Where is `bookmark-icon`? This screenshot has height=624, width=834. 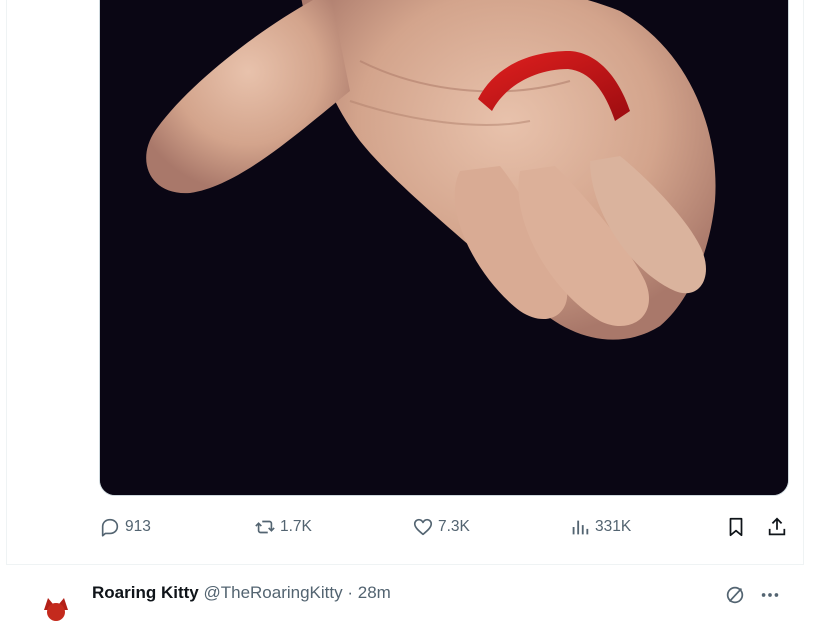 bookmark-icon is located at coordinates (736, 527).